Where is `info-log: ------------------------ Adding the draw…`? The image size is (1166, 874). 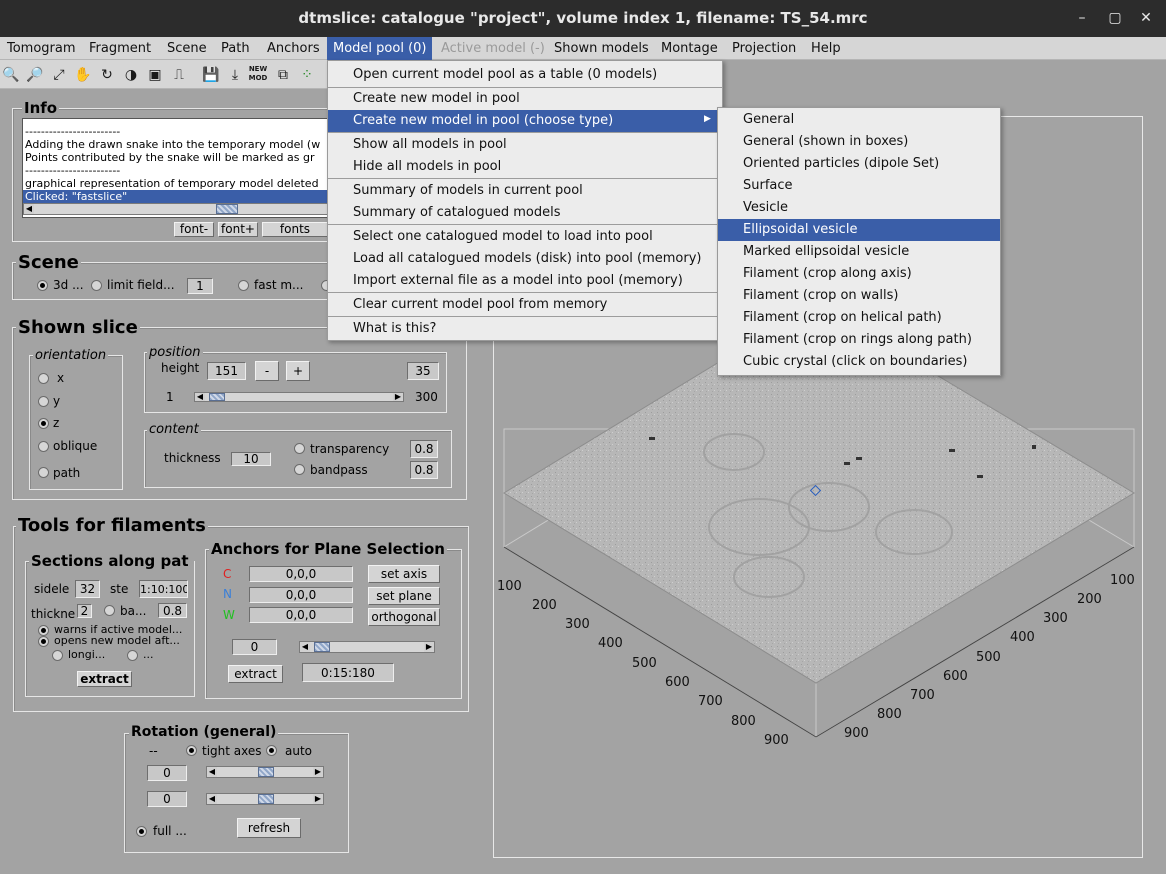 info-log: ------------------------ Adding the draw… is located at coordinates (177, 168).